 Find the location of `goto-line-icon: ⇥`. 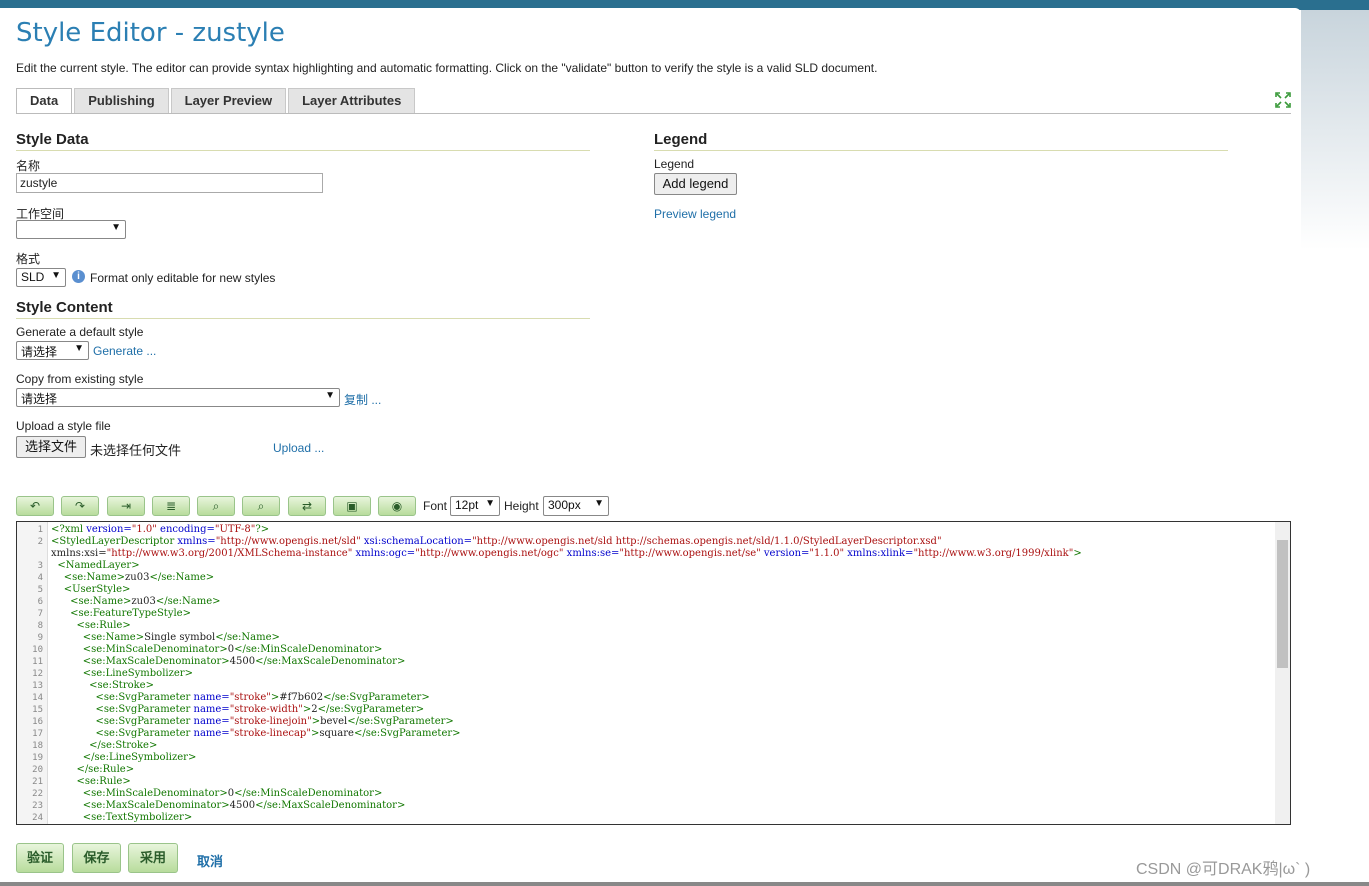

goto-line-icon: ⇥ is located at coordinates (126, 506).